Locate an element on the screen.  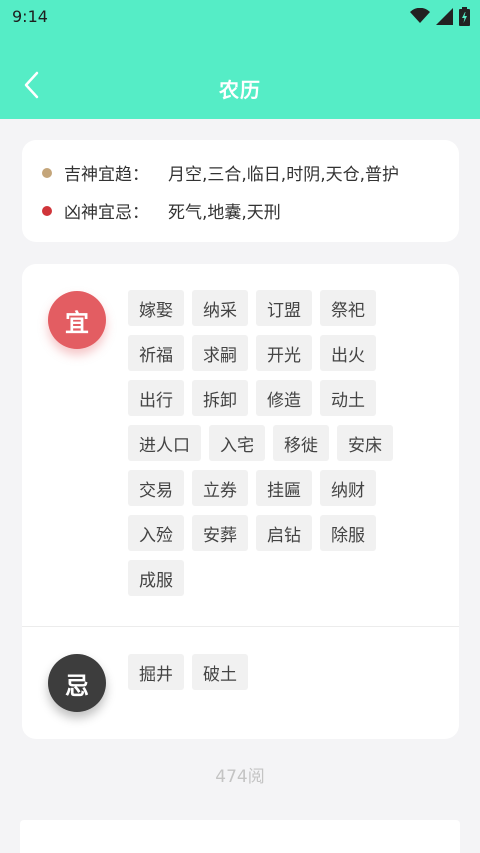
battery-icon is located at coordinates (464, 16).